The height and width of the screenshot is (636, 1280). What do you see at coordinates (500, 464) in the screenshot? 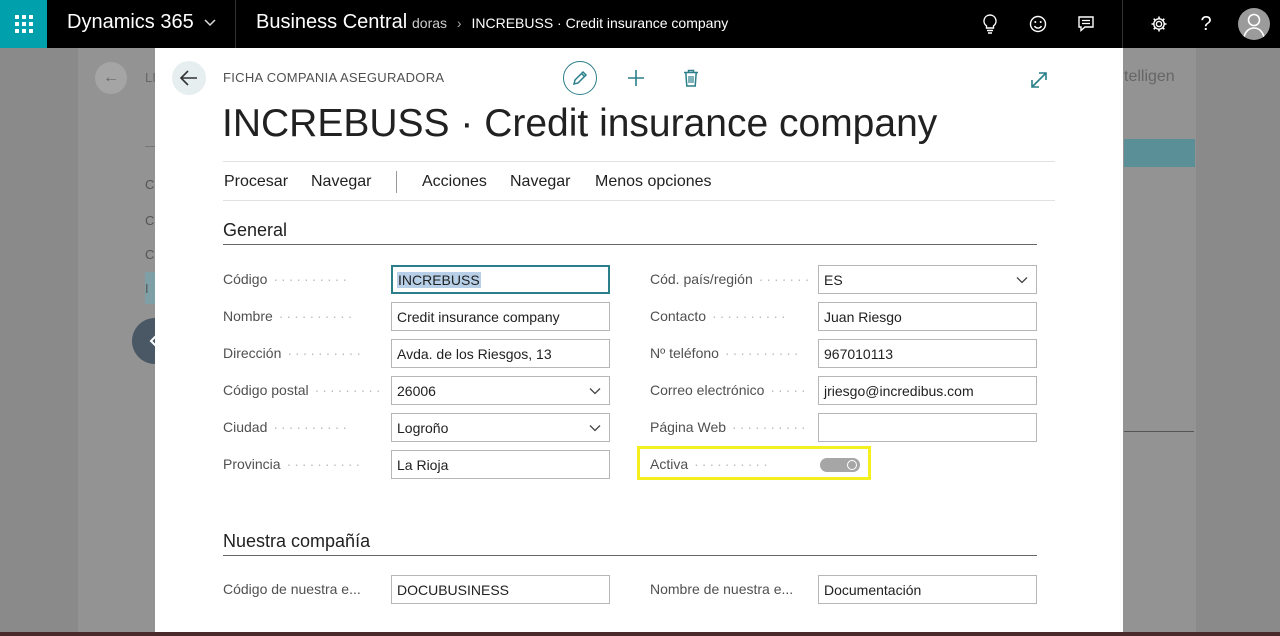
I see `provincia-field: La Rioja` at bounding box center [500, 464].